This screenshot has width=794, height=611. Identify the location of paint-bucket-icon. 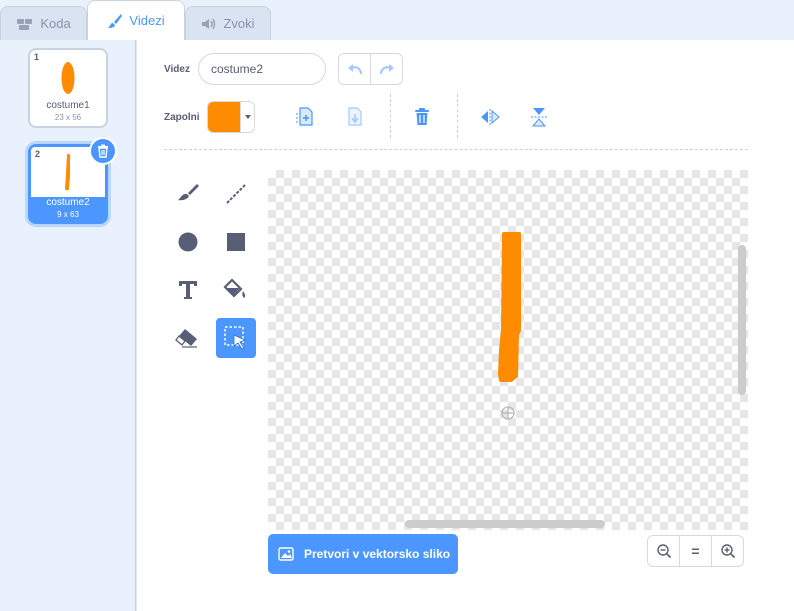
(234, 288).